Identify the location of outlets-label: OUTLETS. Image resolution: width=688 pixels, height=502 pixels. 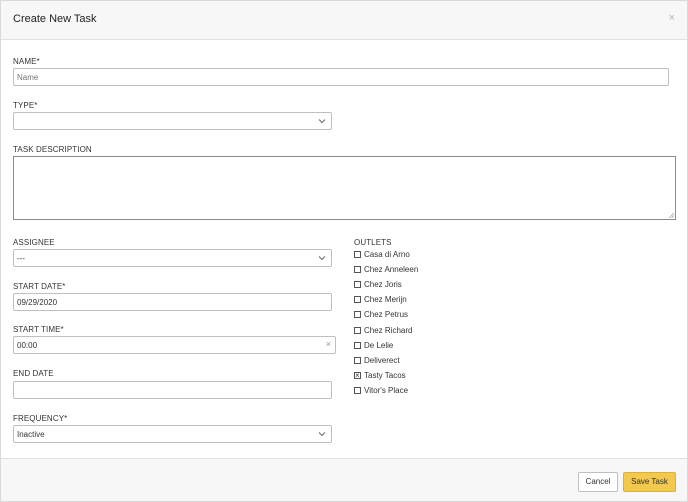
(373, 242).